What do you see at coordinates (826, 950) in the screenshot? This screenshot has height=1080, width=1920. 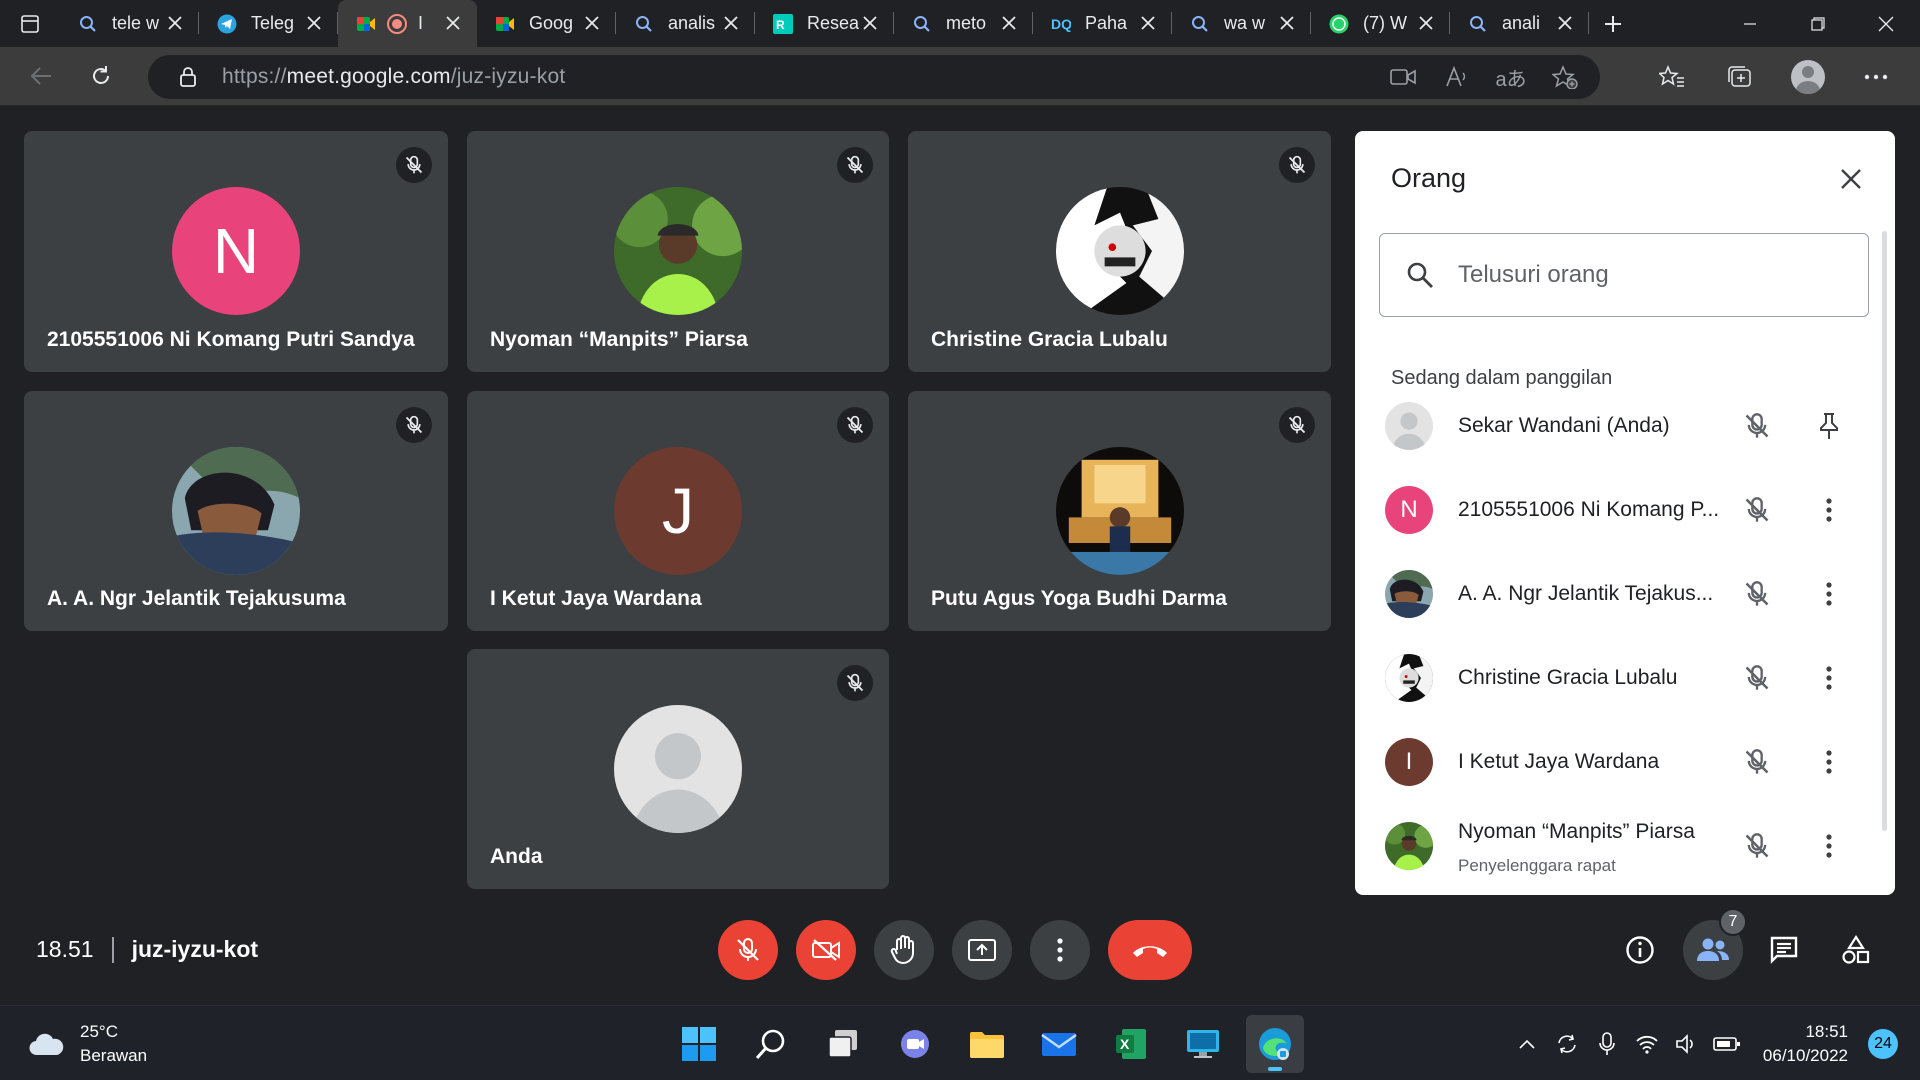 I see `camera-toggle-button` at bounding box center [826, 950].